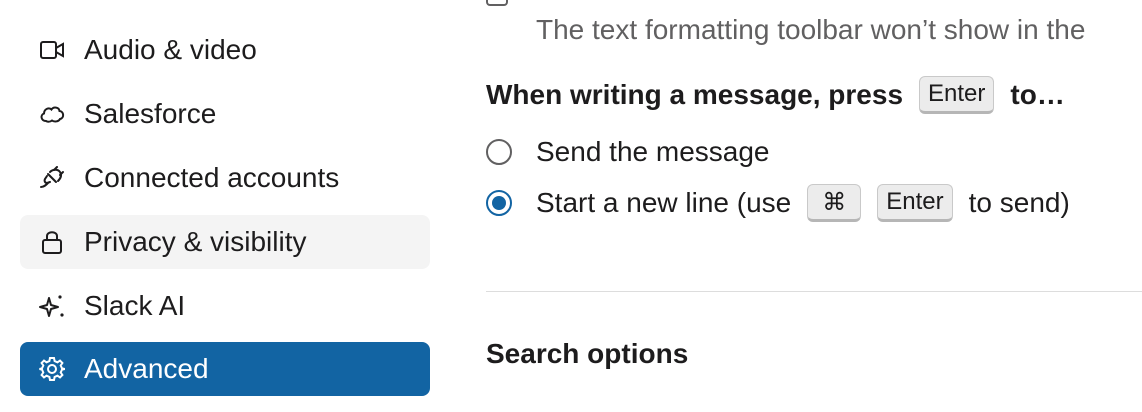  Describe the element at coordinates (499, 203) in the screenshot. I see `radio-button-checked` at that location.